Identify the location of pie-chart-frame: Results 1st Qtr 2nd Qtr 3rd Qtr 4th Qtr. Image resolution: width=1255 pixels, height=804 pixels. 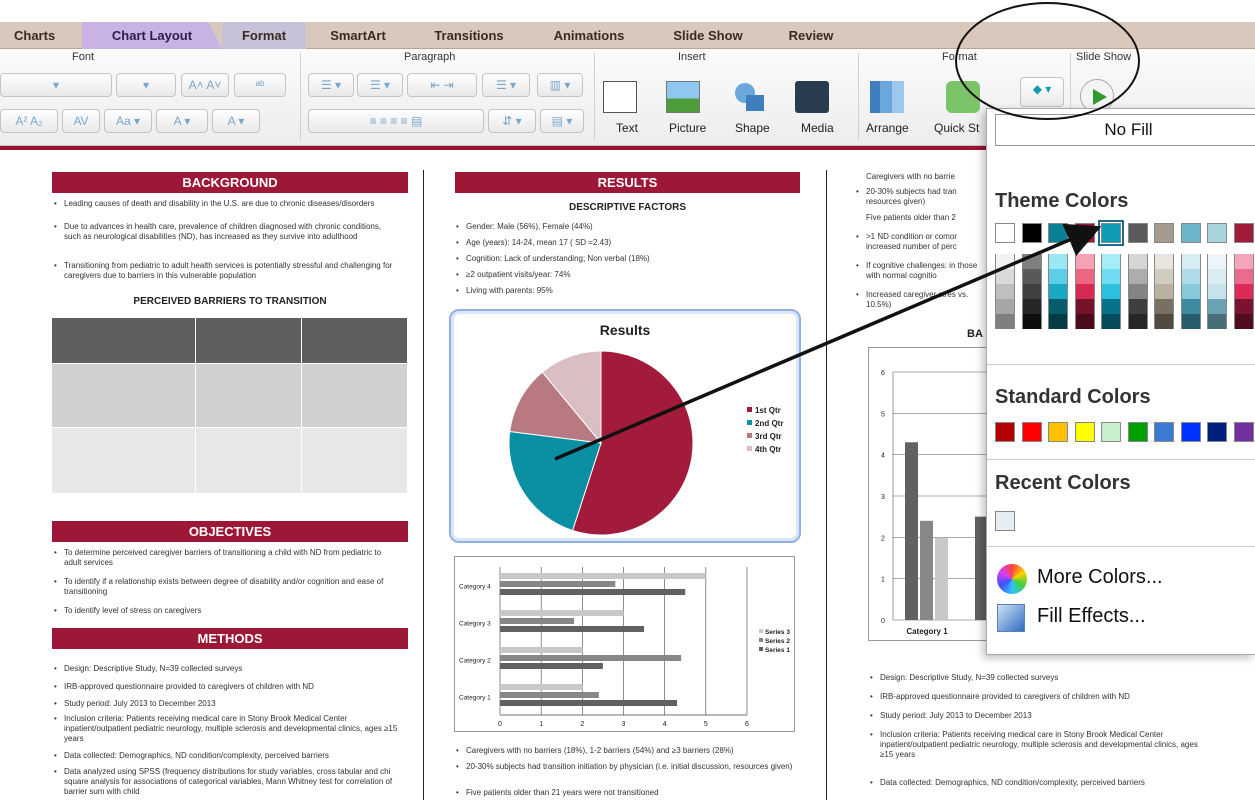
(625, 426).